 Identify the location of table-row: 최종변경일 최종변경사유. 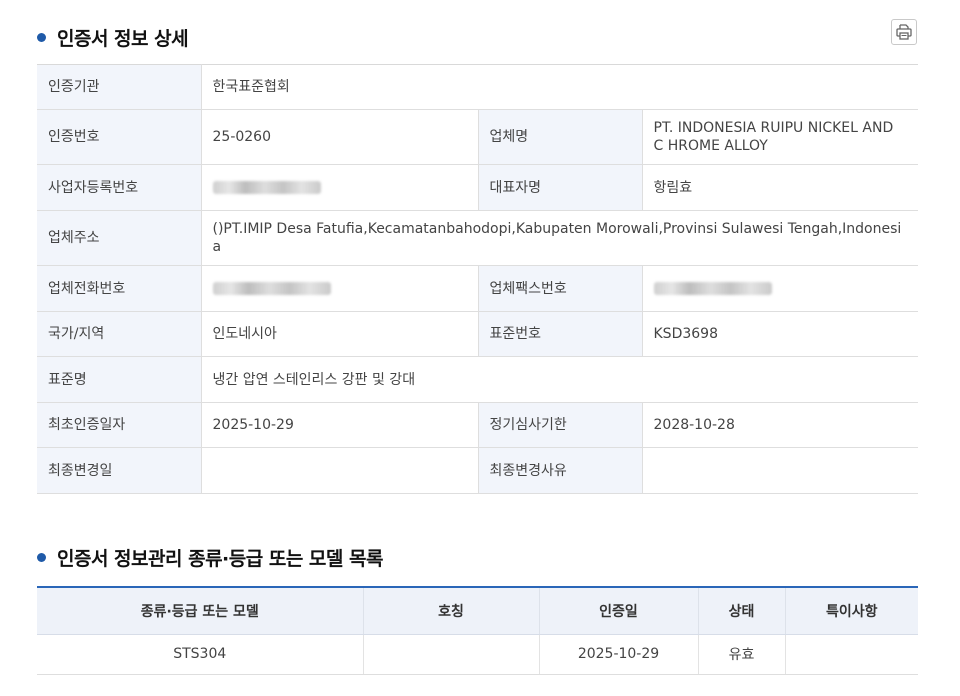
(478, 470).